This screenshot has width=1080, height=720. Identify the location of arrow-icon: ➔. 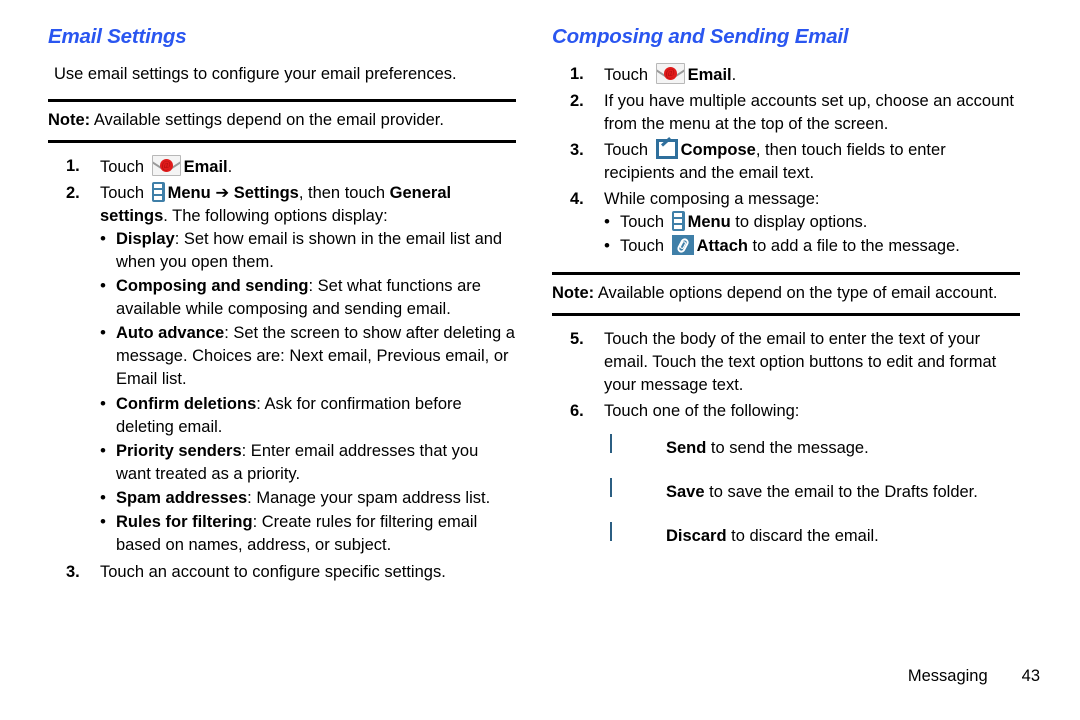
(222, 192).